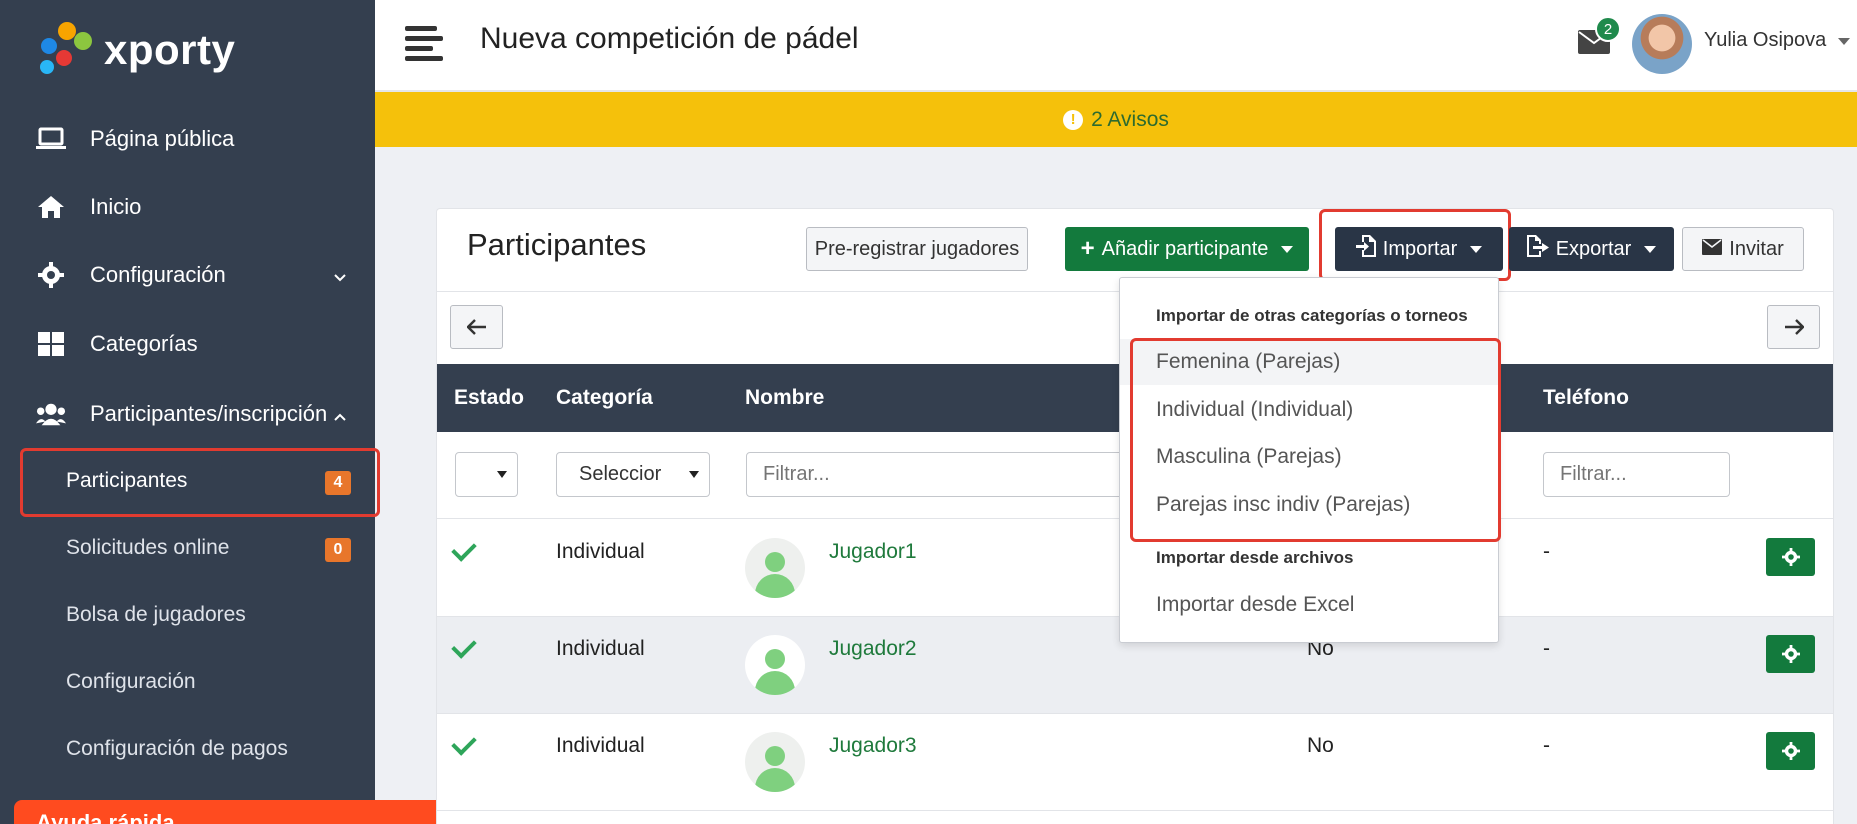 Image resolution: width=1857 pixels, height=824 pixels. Describe the element at coordinates (1537, 249) in the screenshot. I see `file-export-icon` at that location.